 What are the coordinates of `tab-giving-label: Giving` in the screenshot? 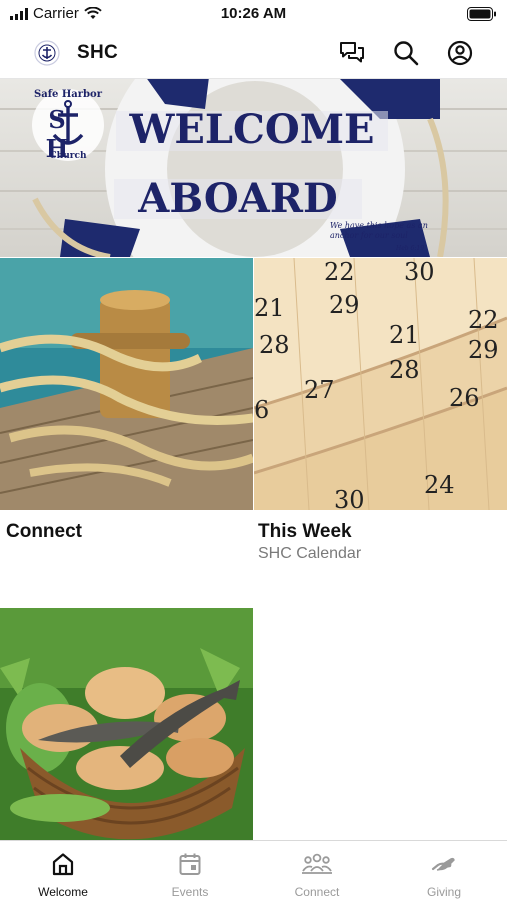 It's located at (443, 892).